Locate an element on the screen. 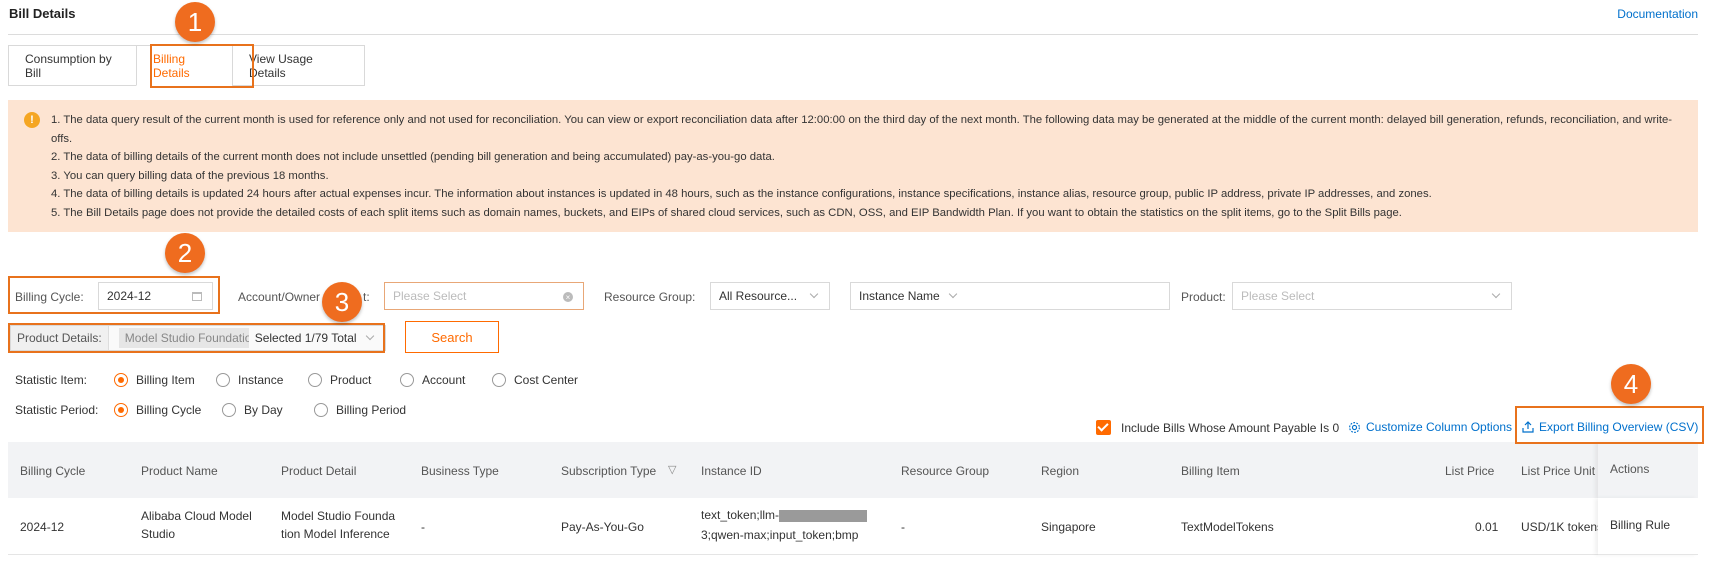 This screenshot has height=564, width=1712. cell-subscription-type: Pay-As-You-Go is located at coordinates (602, 527).